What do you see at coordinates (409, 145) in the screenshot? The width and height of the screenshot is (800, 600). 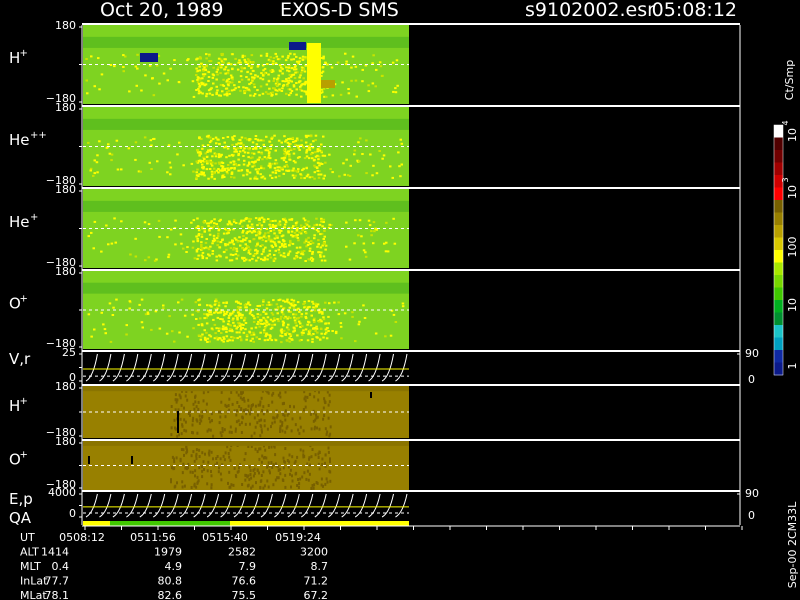 I see `panel-he-pp` at bounding box center [409, 145].